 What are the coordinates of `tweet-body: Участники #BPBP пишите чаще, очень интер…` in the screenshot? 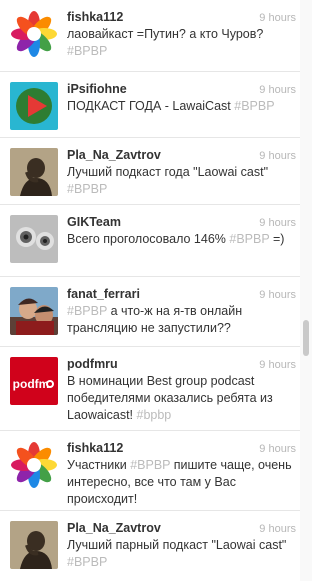 It's located at (179, 482).